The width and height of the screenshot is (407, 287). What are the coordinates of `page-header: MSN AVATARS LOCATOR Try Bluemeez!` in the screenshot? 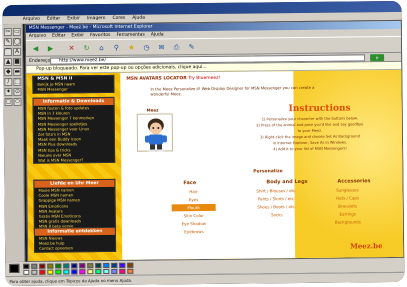 It's located at (173, 79).